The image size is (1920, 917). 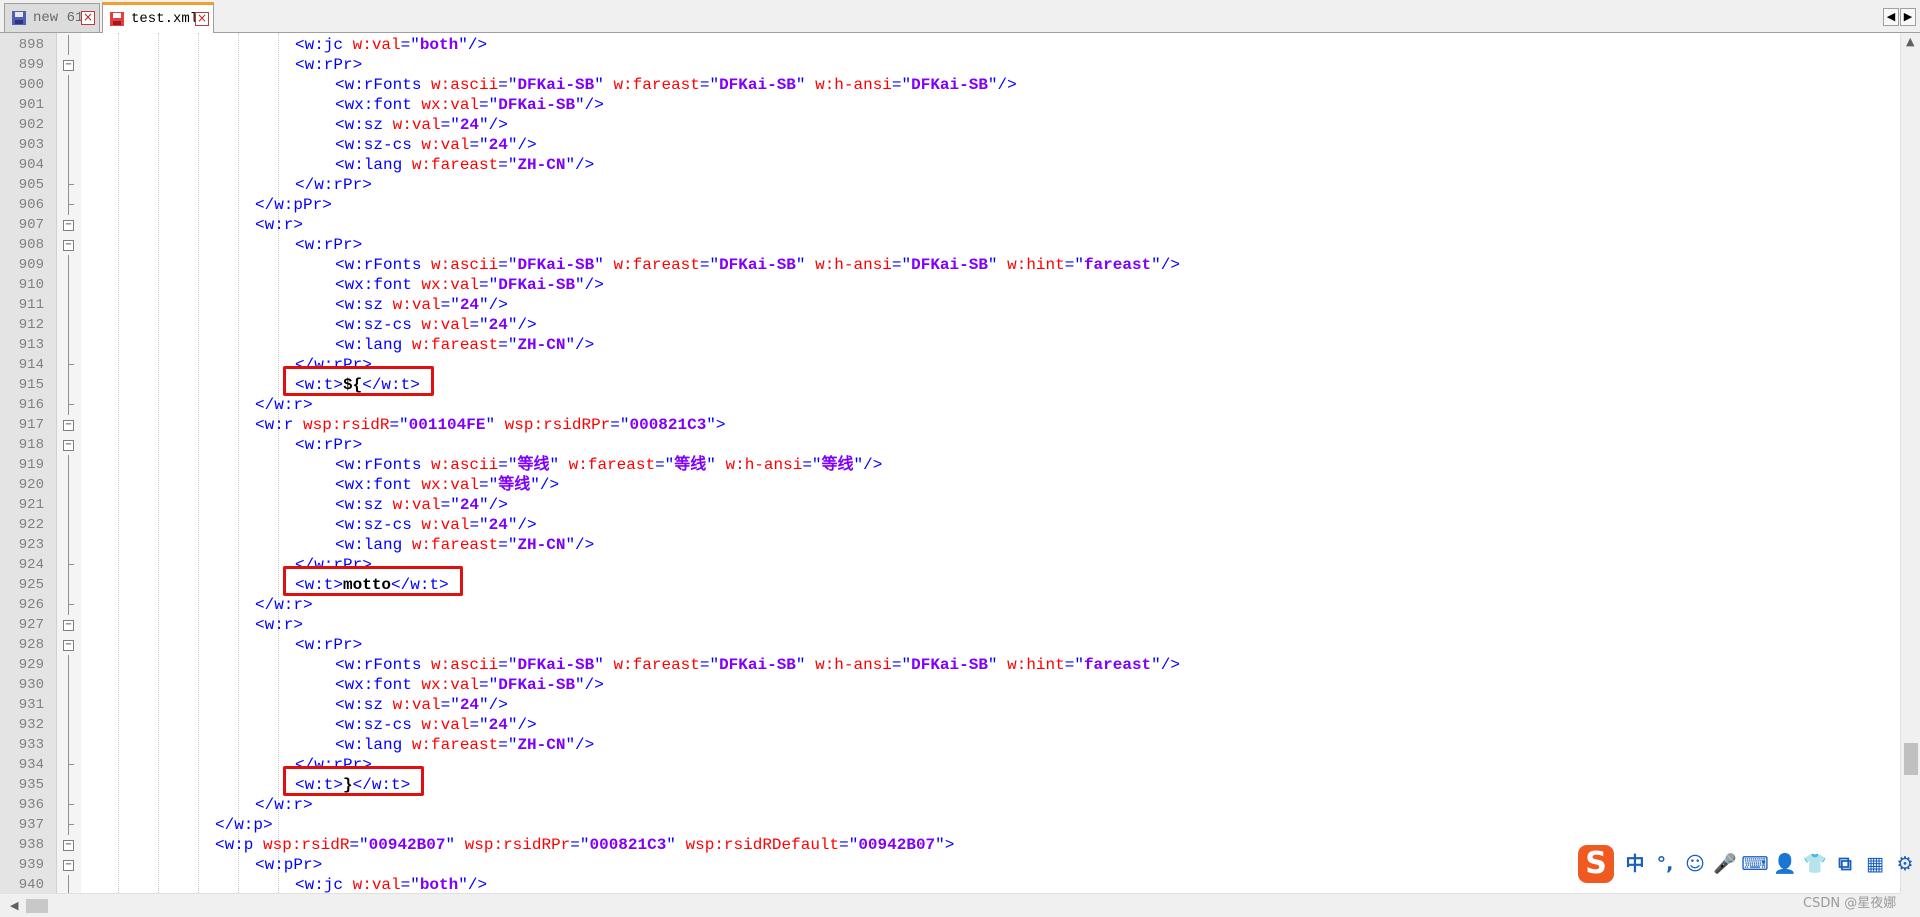 I want to click on microphone-icon: 🎤, so click(x=1725, y=864).